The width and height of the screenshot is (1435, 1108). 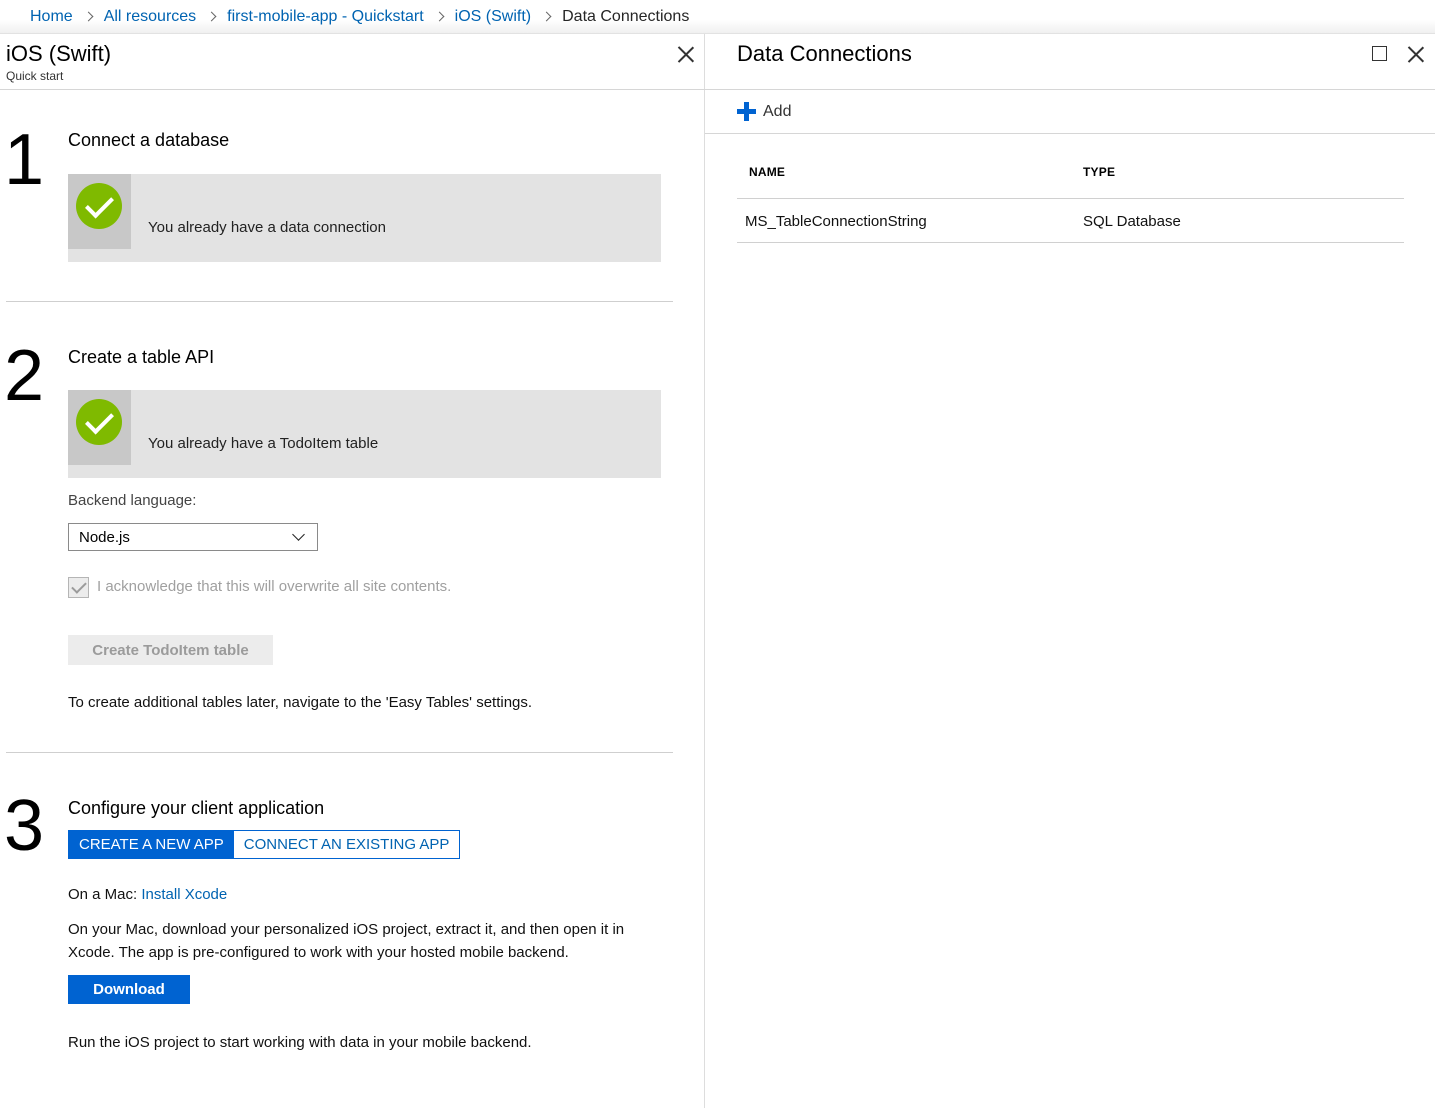 What do you see at coordinates (298, 534) in the screenshot?
I see `chevron-down-icon` at bounding box center [298, 534].